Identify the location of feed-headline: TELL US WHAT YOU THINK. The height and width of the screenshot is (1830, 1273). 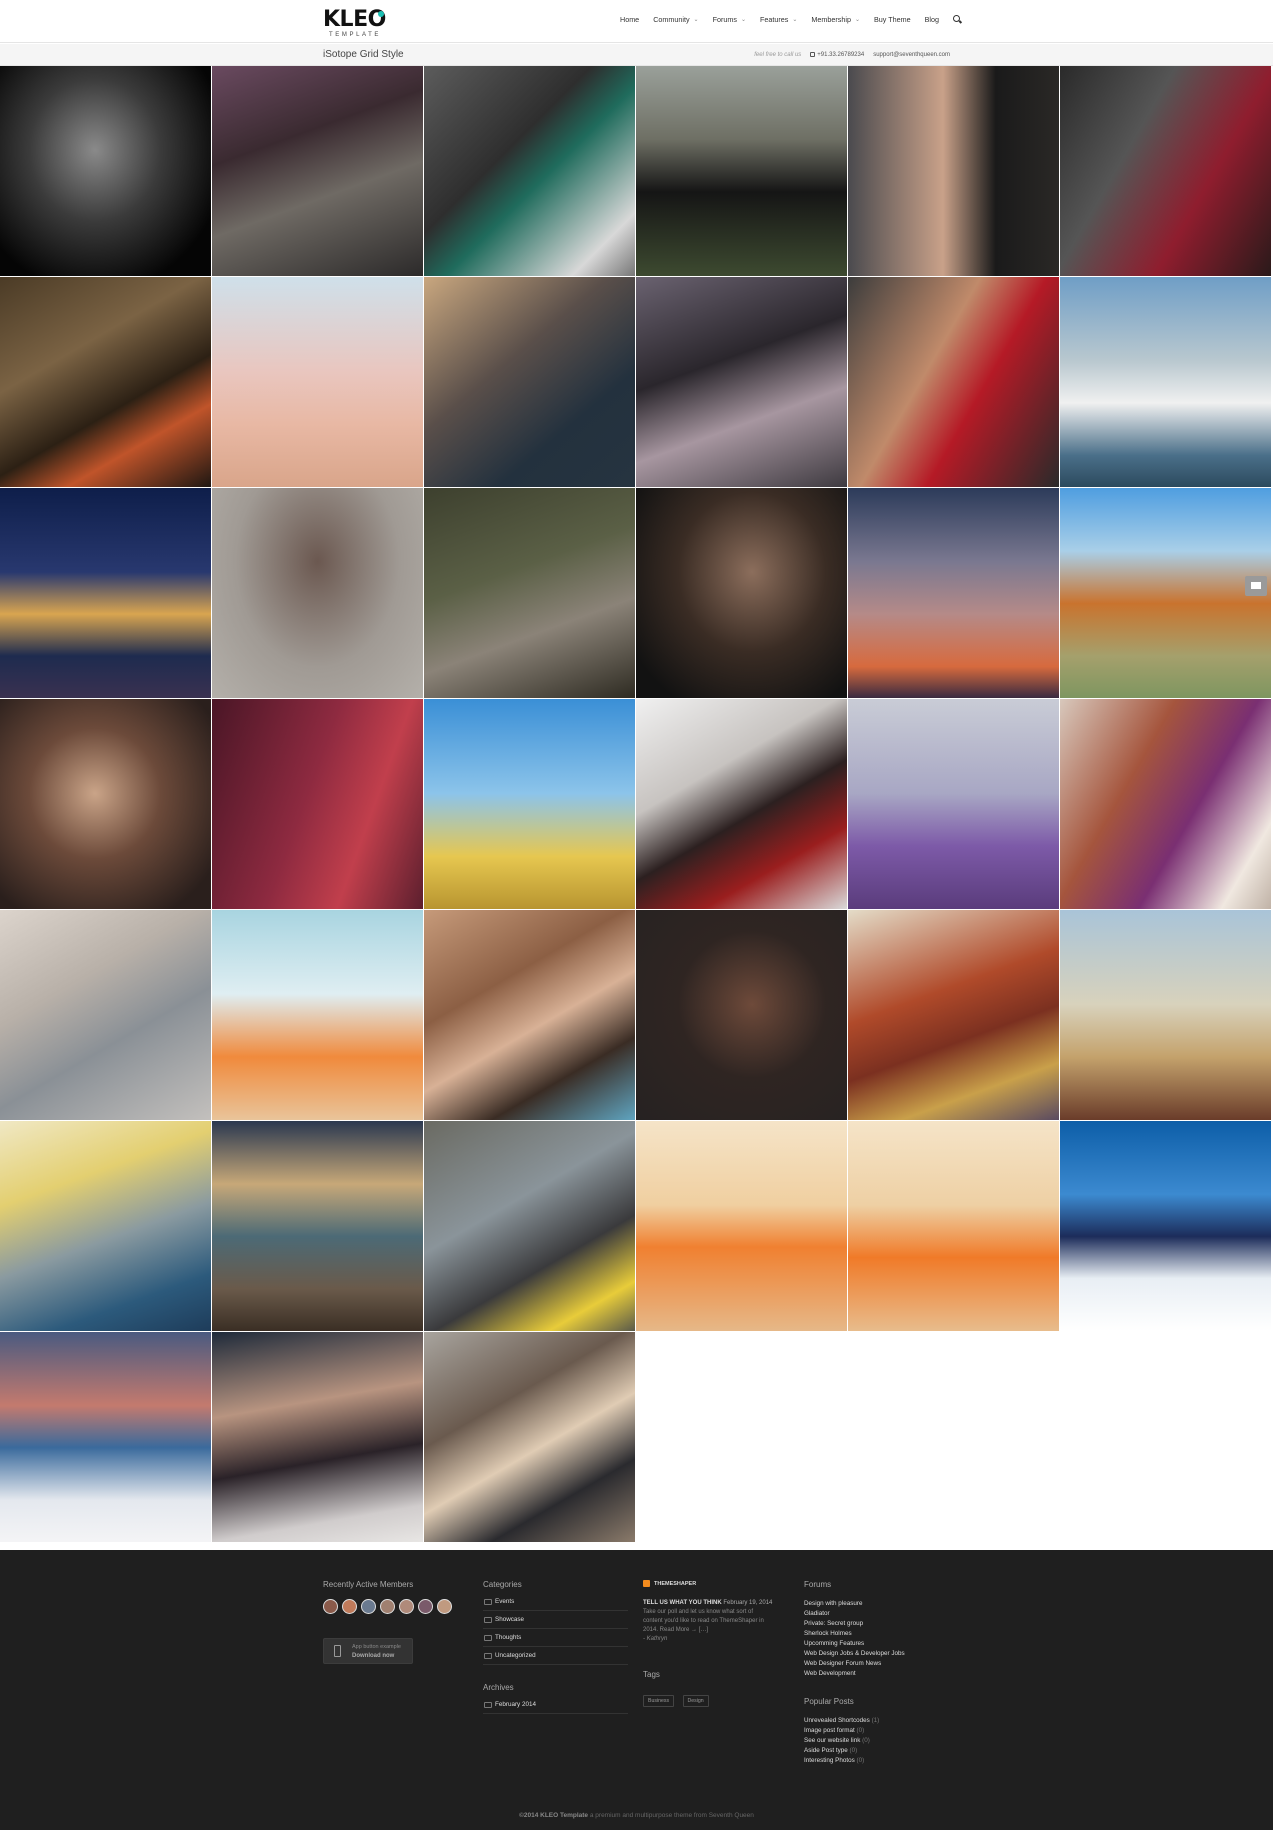
(682, 1603).